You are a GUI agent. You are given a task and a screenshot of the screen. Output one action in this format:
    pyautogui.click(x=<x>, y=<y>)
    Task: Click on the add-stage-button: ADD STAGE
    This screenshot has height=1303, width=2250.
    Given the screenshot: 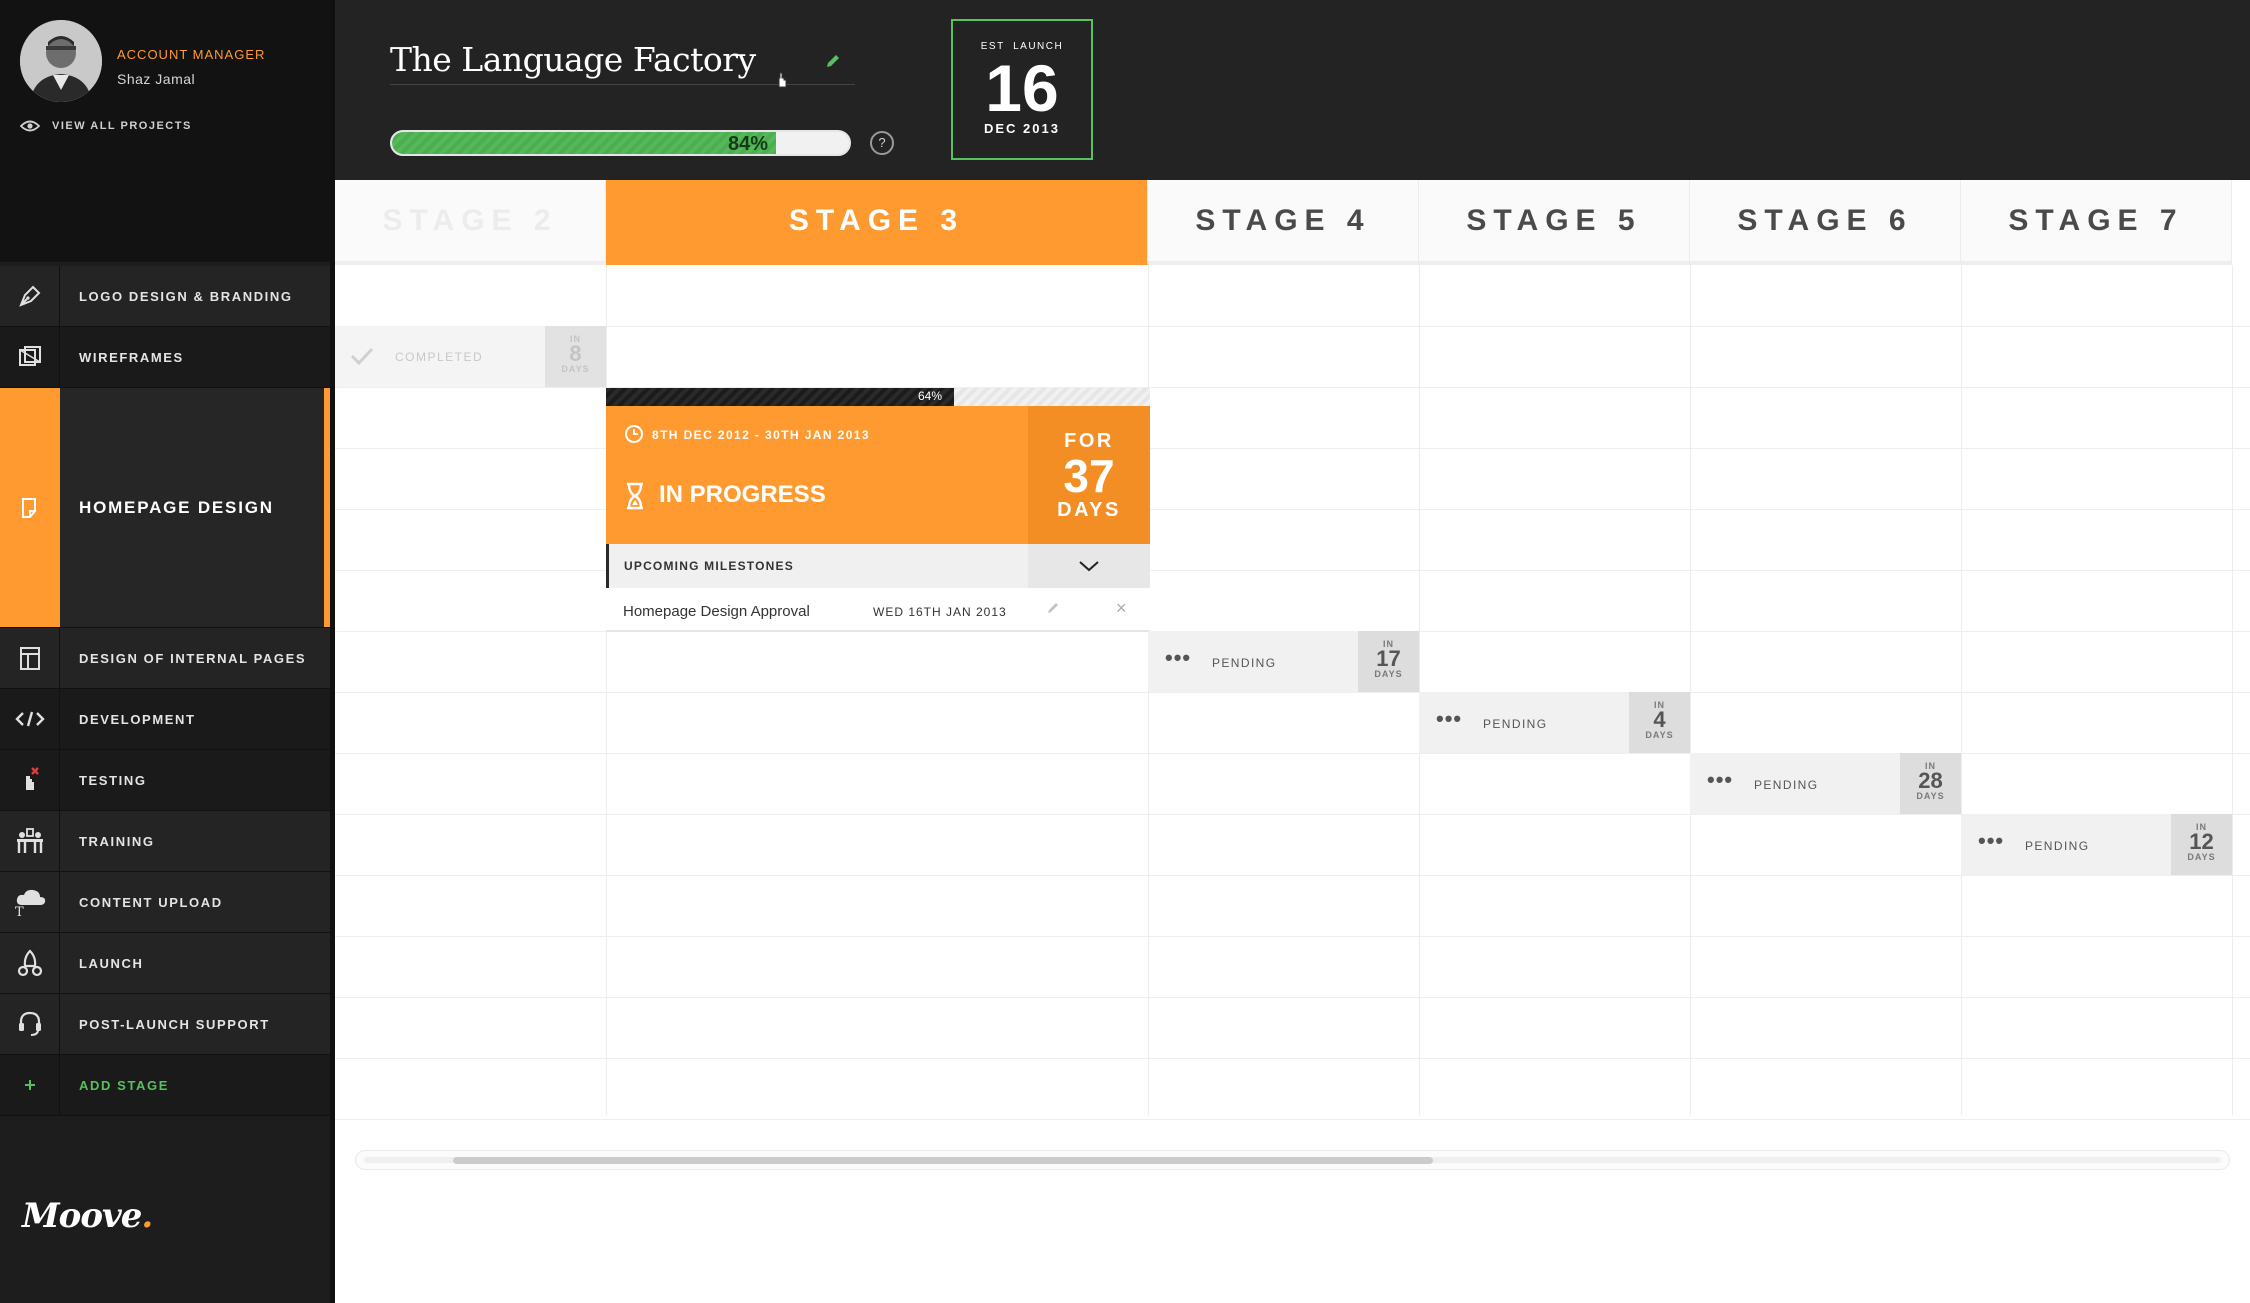 What is the action you would take?
    pyautogui.click(x=165, y=1085)
    